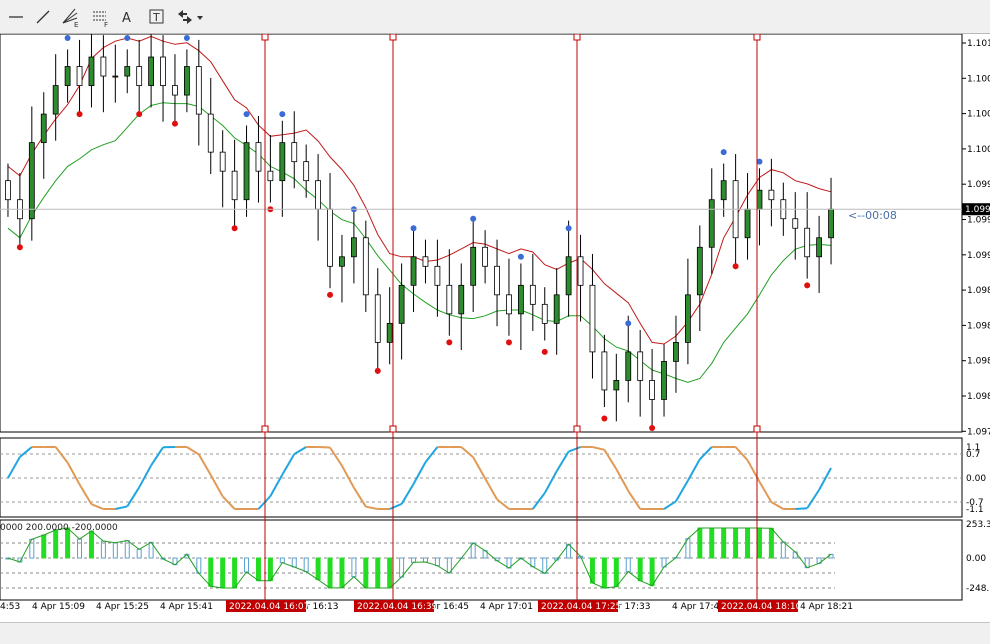 The image size is (990, 644). I want to click on bar-countdown: <--00:08, so click(872, 215).